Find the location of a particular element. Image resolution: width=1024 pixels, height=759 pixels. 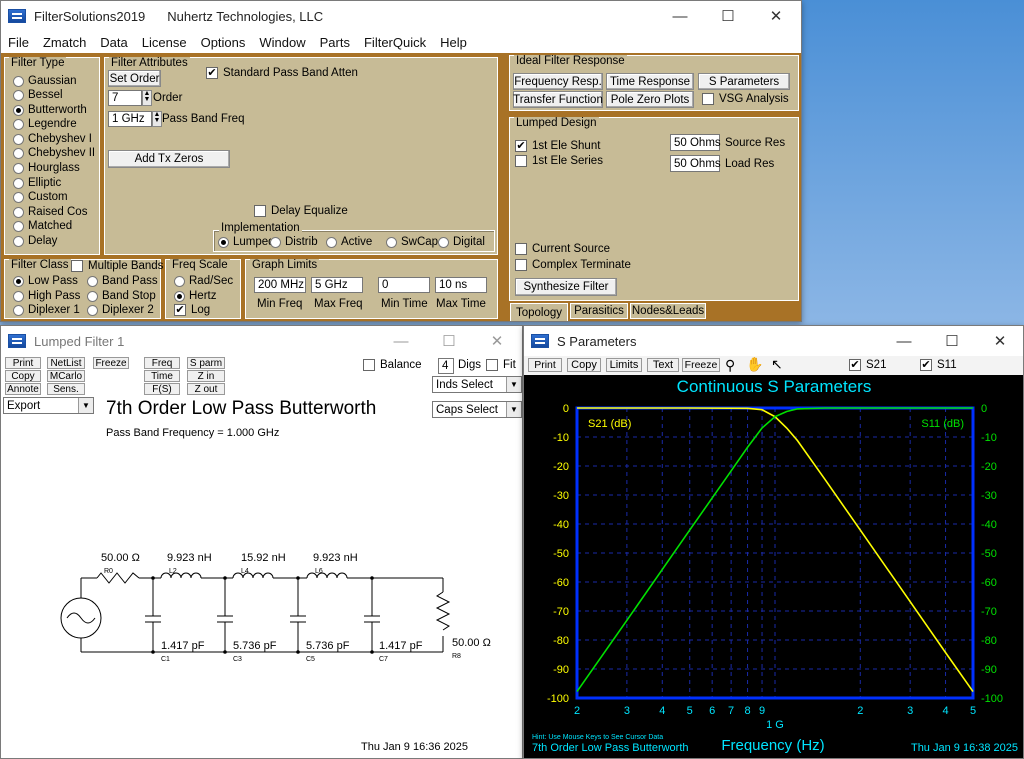

text-button: Text is located at coordinates (663, 365).